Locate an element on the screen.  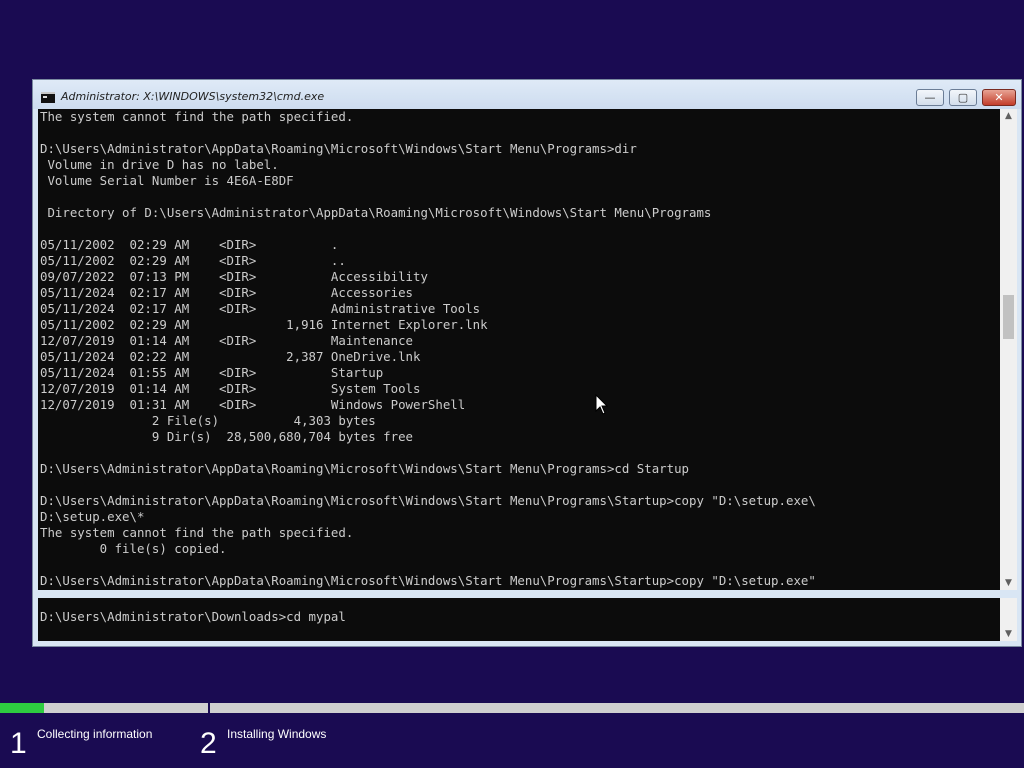
step-label: Collecting information is located at coordinates (95, 734).